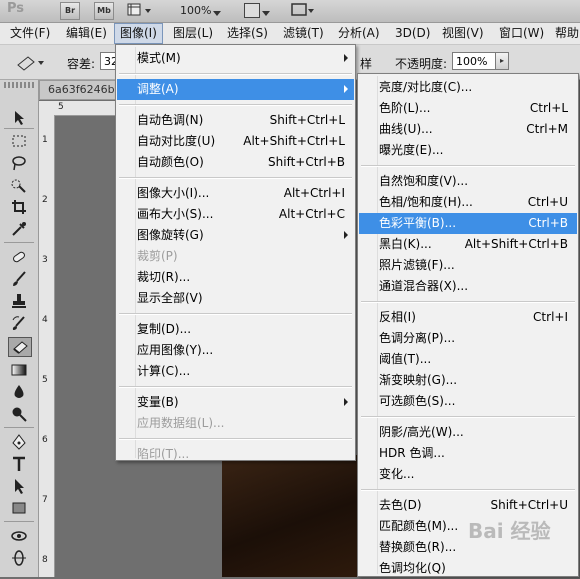 The height and width of the screenshot is (579, 580). I want to click on menu-window: 窗口(W), so click(521, 33).